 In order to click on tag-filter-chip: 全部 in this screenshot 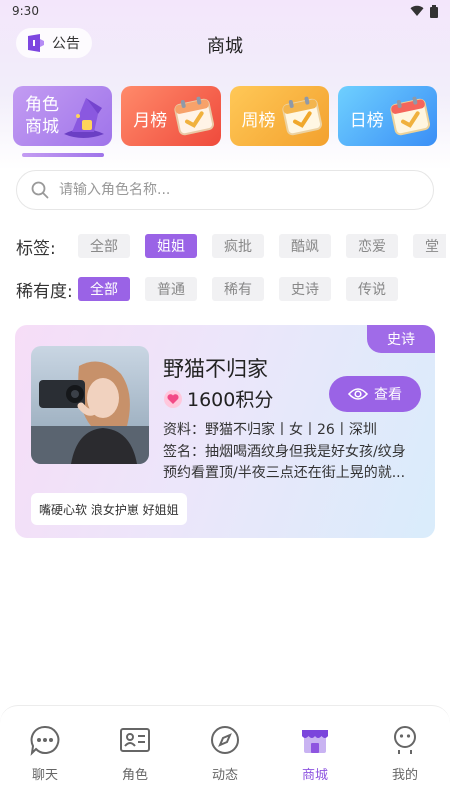, I will do `click(104, 246)`.